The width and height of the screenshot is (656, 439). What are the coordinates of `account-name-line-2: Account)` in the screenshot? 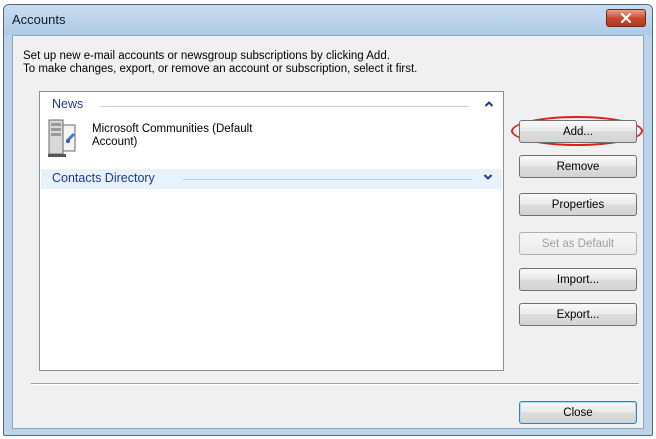 It's located at (115, 142).